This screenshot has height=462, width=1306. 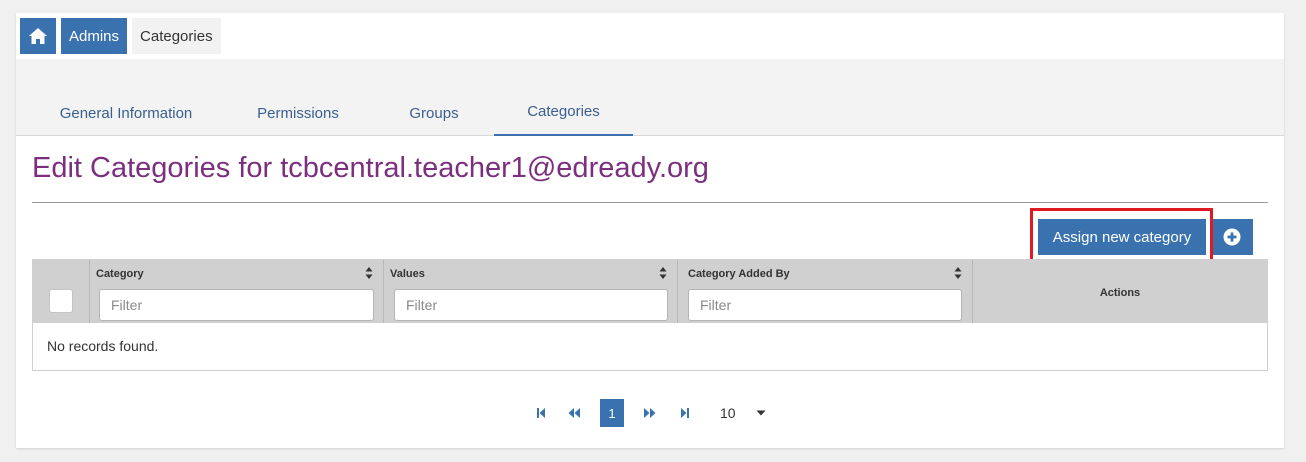 I want to click on pagination: 1 10, so click(x=650, y=413).